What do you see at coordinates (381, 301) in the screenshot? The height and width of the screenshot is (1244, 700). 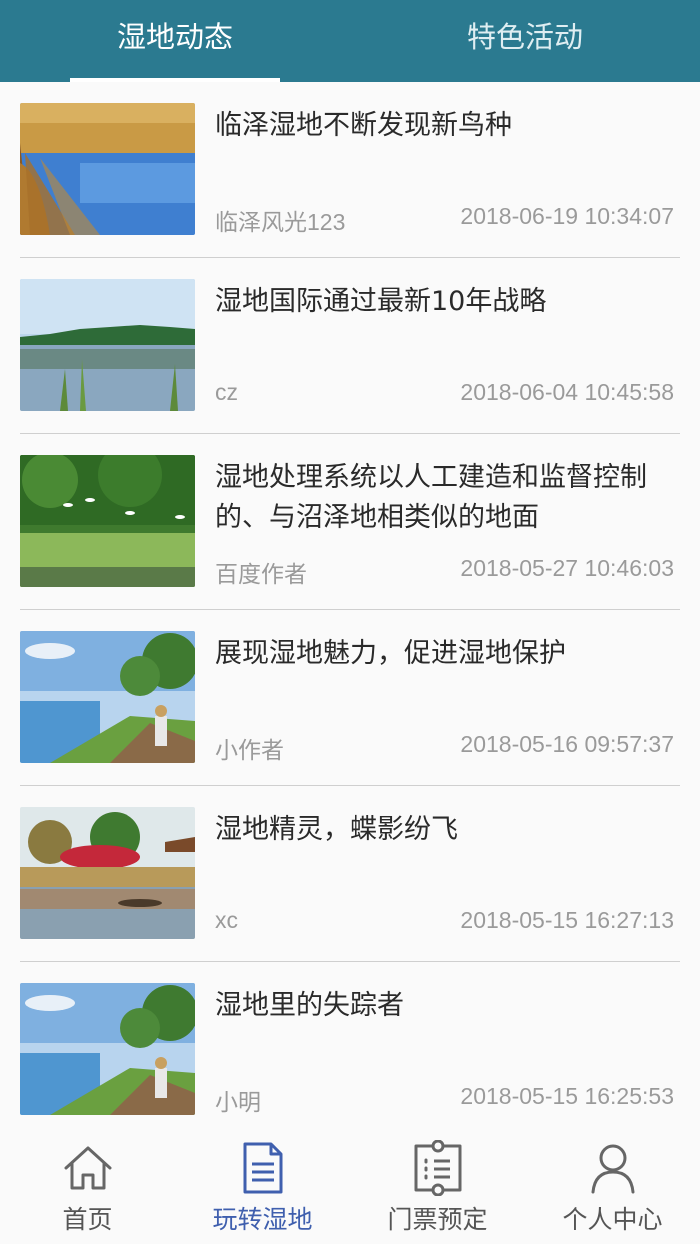 I see `article-title: 湿地国际通过最新10年战略` at bounding box center [381, 301].